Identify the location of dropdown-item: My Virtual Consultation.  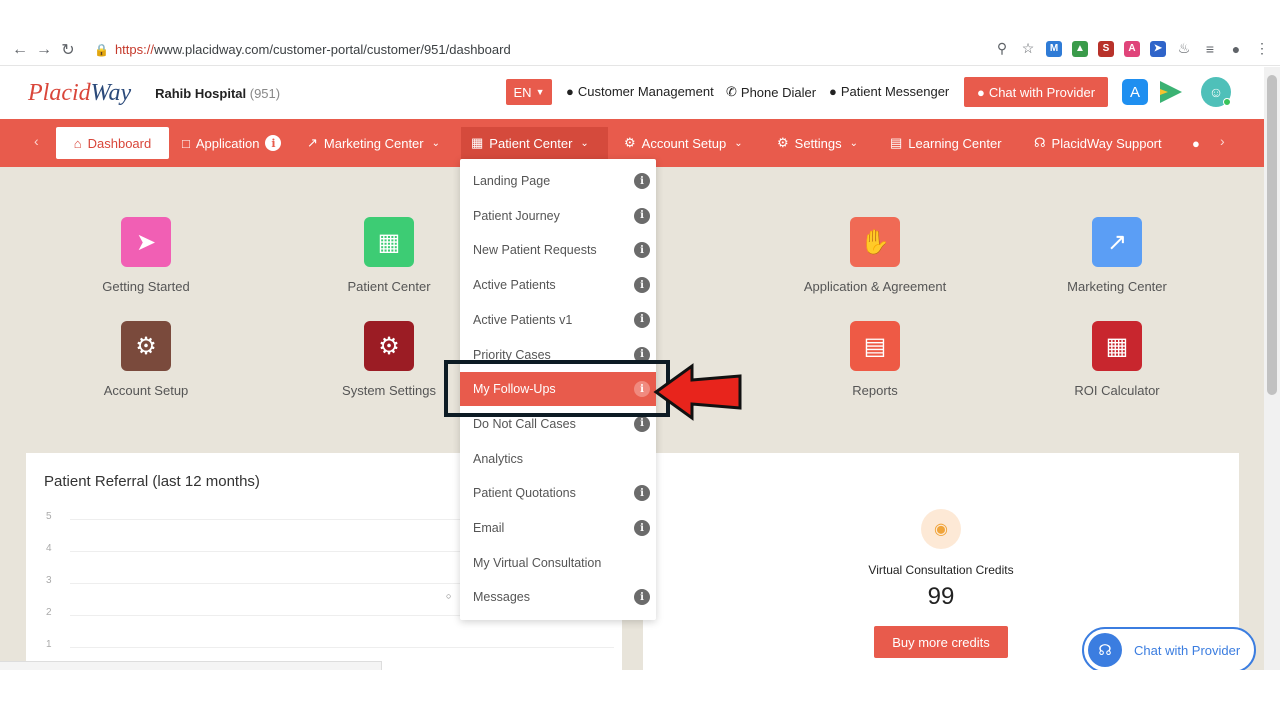
(558, 563).